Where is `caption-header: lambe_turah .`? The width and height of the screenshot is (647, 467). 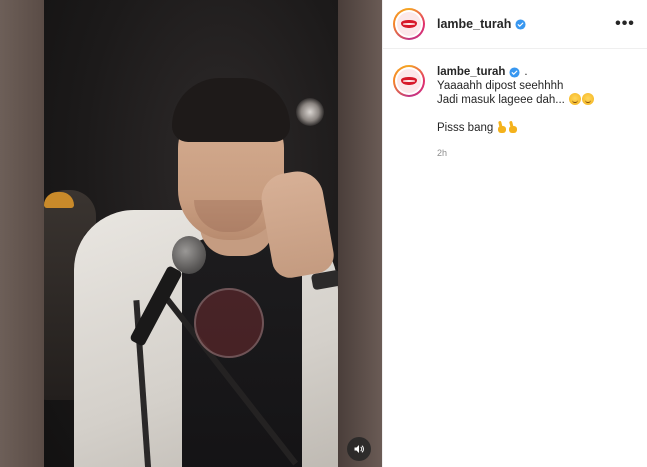 caption-header: lambe_turah . is located at coordinates (515, 72).